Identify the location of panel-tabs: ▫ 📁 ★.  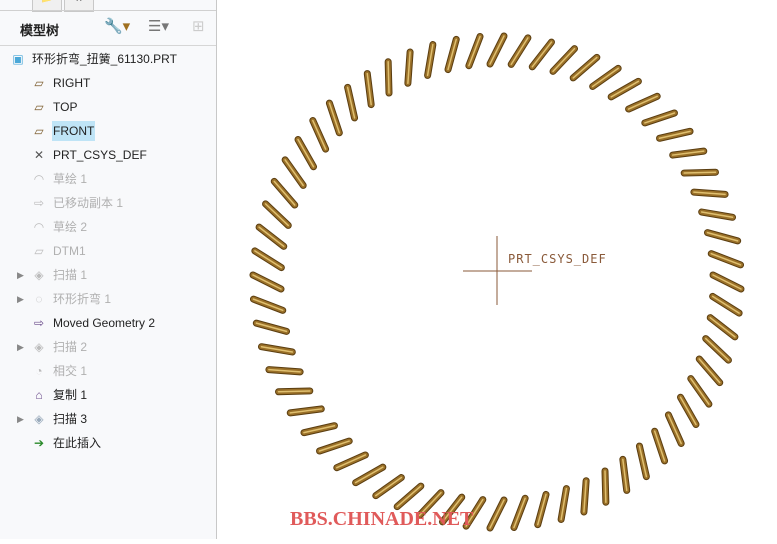
(108, 6).